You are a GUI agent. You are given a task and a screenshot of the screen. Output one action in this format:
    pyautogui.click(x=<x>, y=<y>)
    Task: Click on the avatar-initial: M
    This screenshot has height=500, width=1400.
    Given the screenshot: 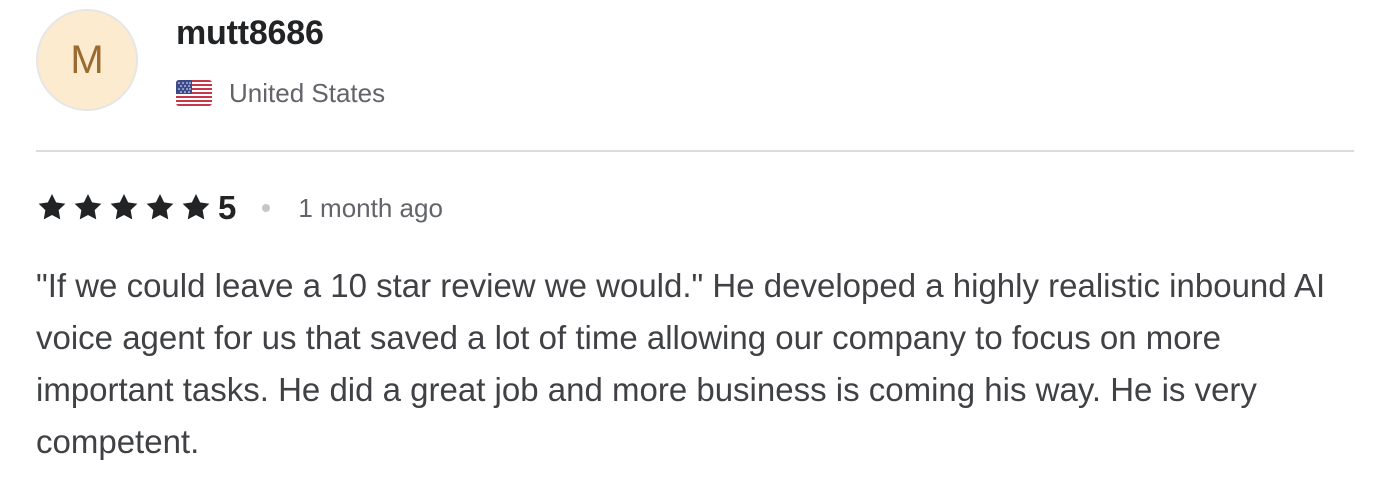 What is the action you would take?
    pyautogui.click(x=87, y=59)
    